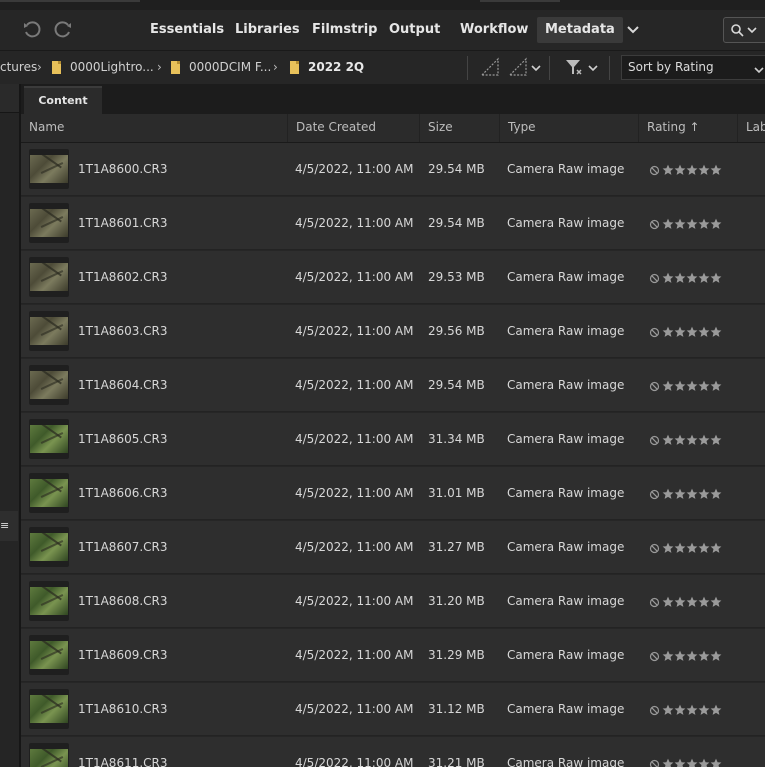  I want to click on breadcrumb-pictures: ctures, so click(18, 67).